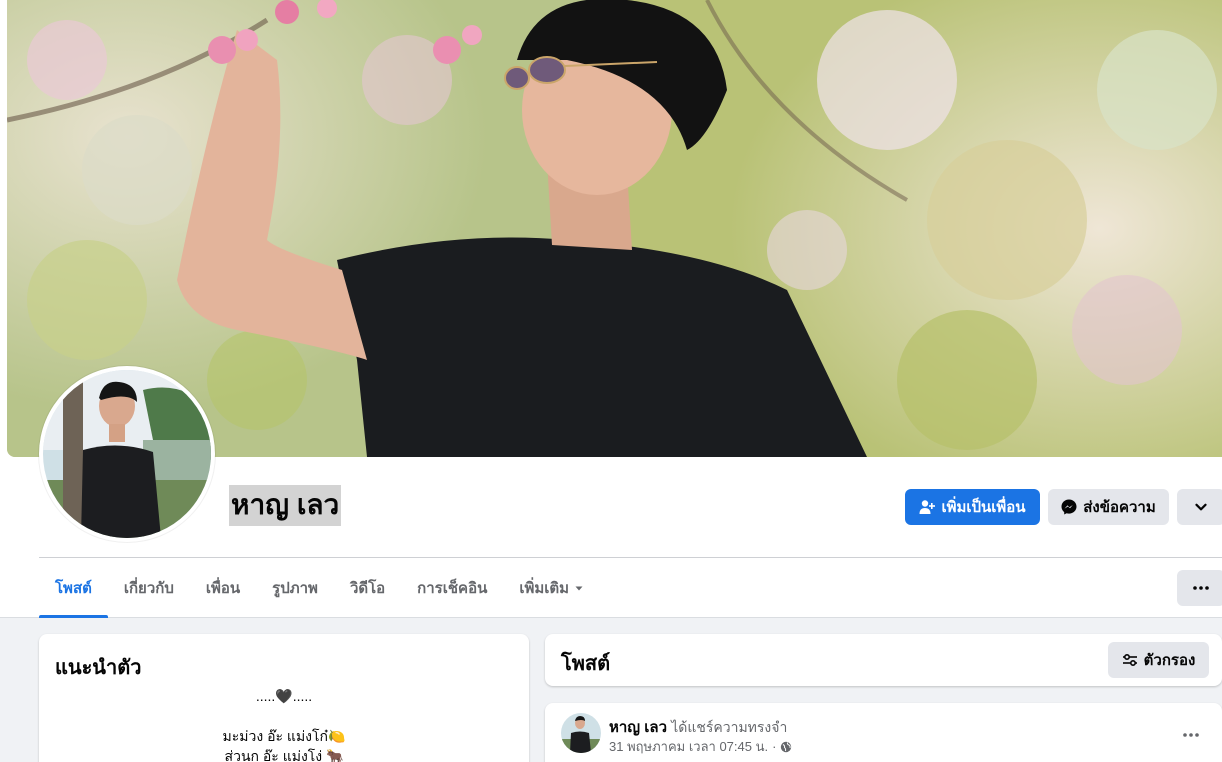 Image resolution: width=1222 pixels, height=762 pixels. What do you see at coordinates (284, 736) in the screenshot?
I see `bio-line: มะม่วง อ๊ะ แม่งโก๋🍋` at bounding box center [284, 736].